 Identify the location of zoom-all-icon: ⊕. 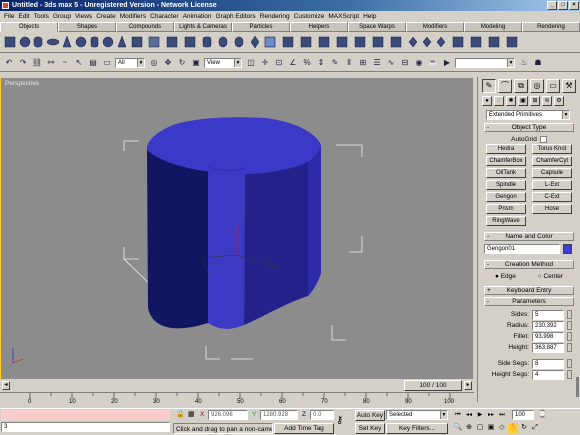
(469, 428).